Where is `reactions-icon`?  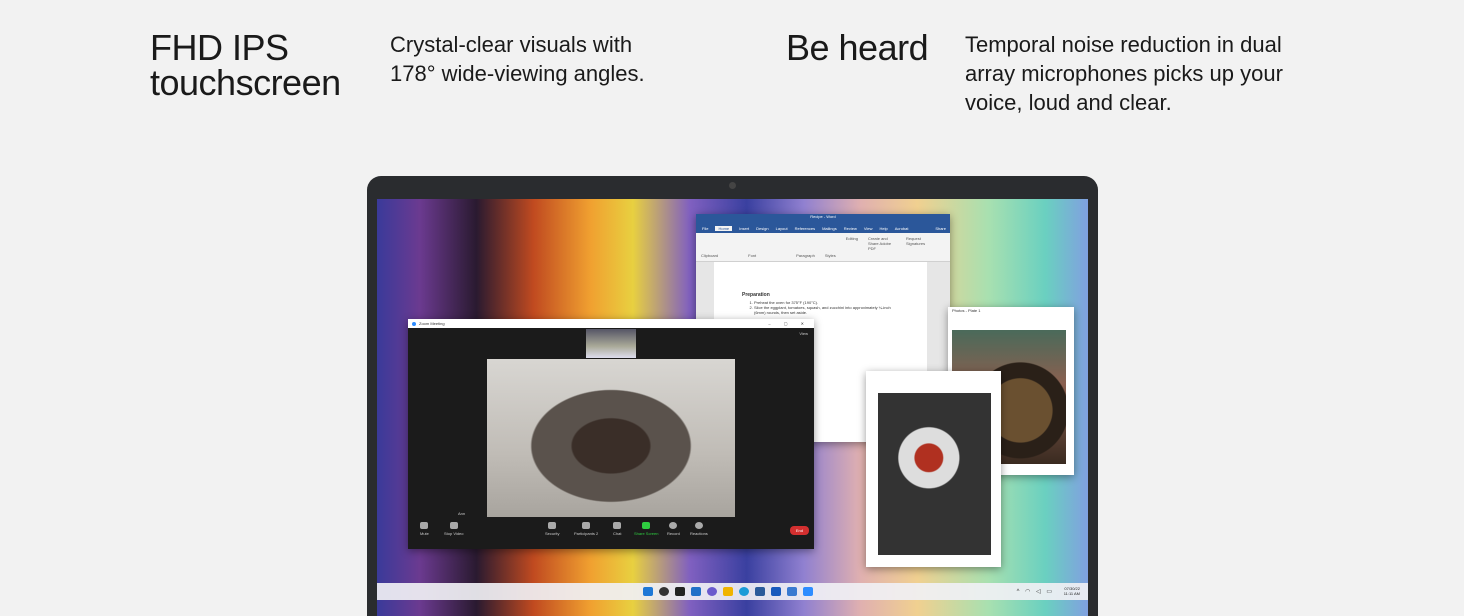 reactions-icon is located at coordinates (698, 525).